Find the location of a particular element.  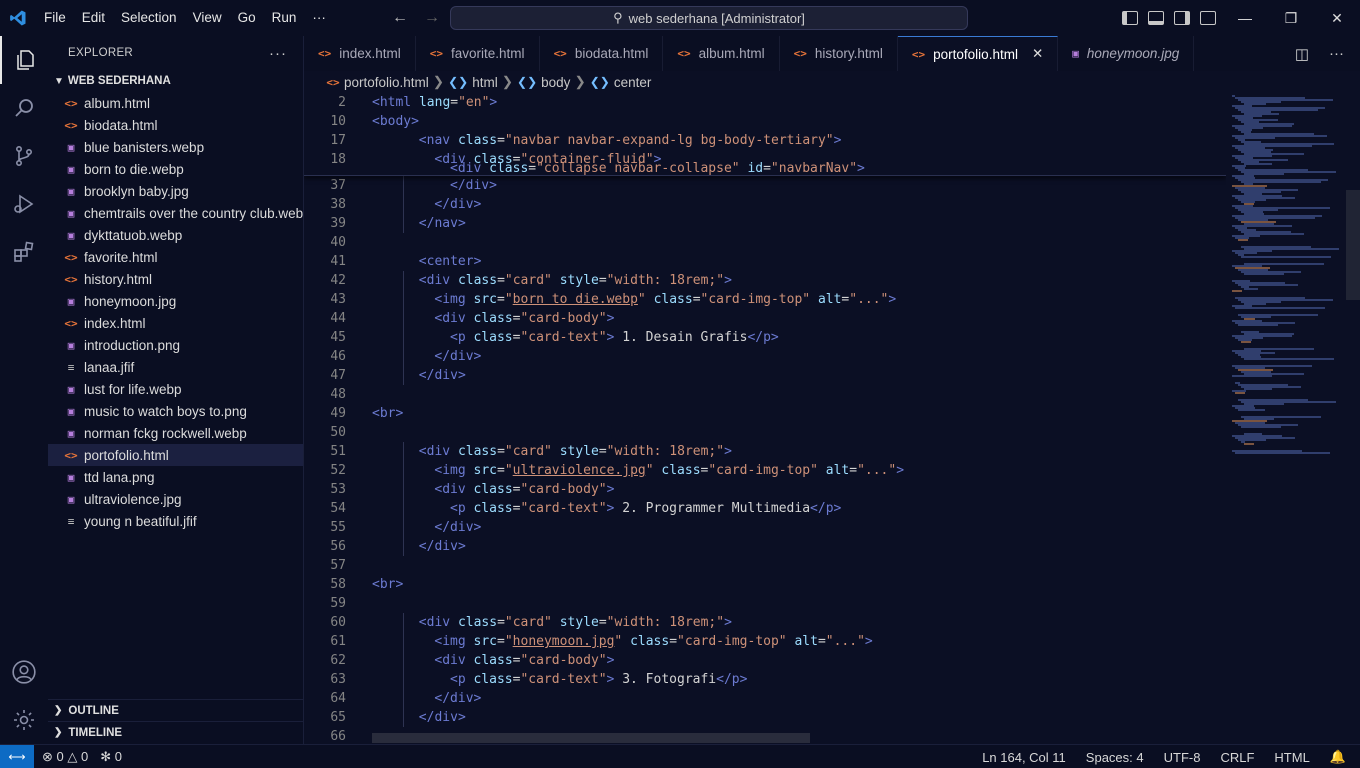

menu-run: Run is located at coordinates (284, 18).